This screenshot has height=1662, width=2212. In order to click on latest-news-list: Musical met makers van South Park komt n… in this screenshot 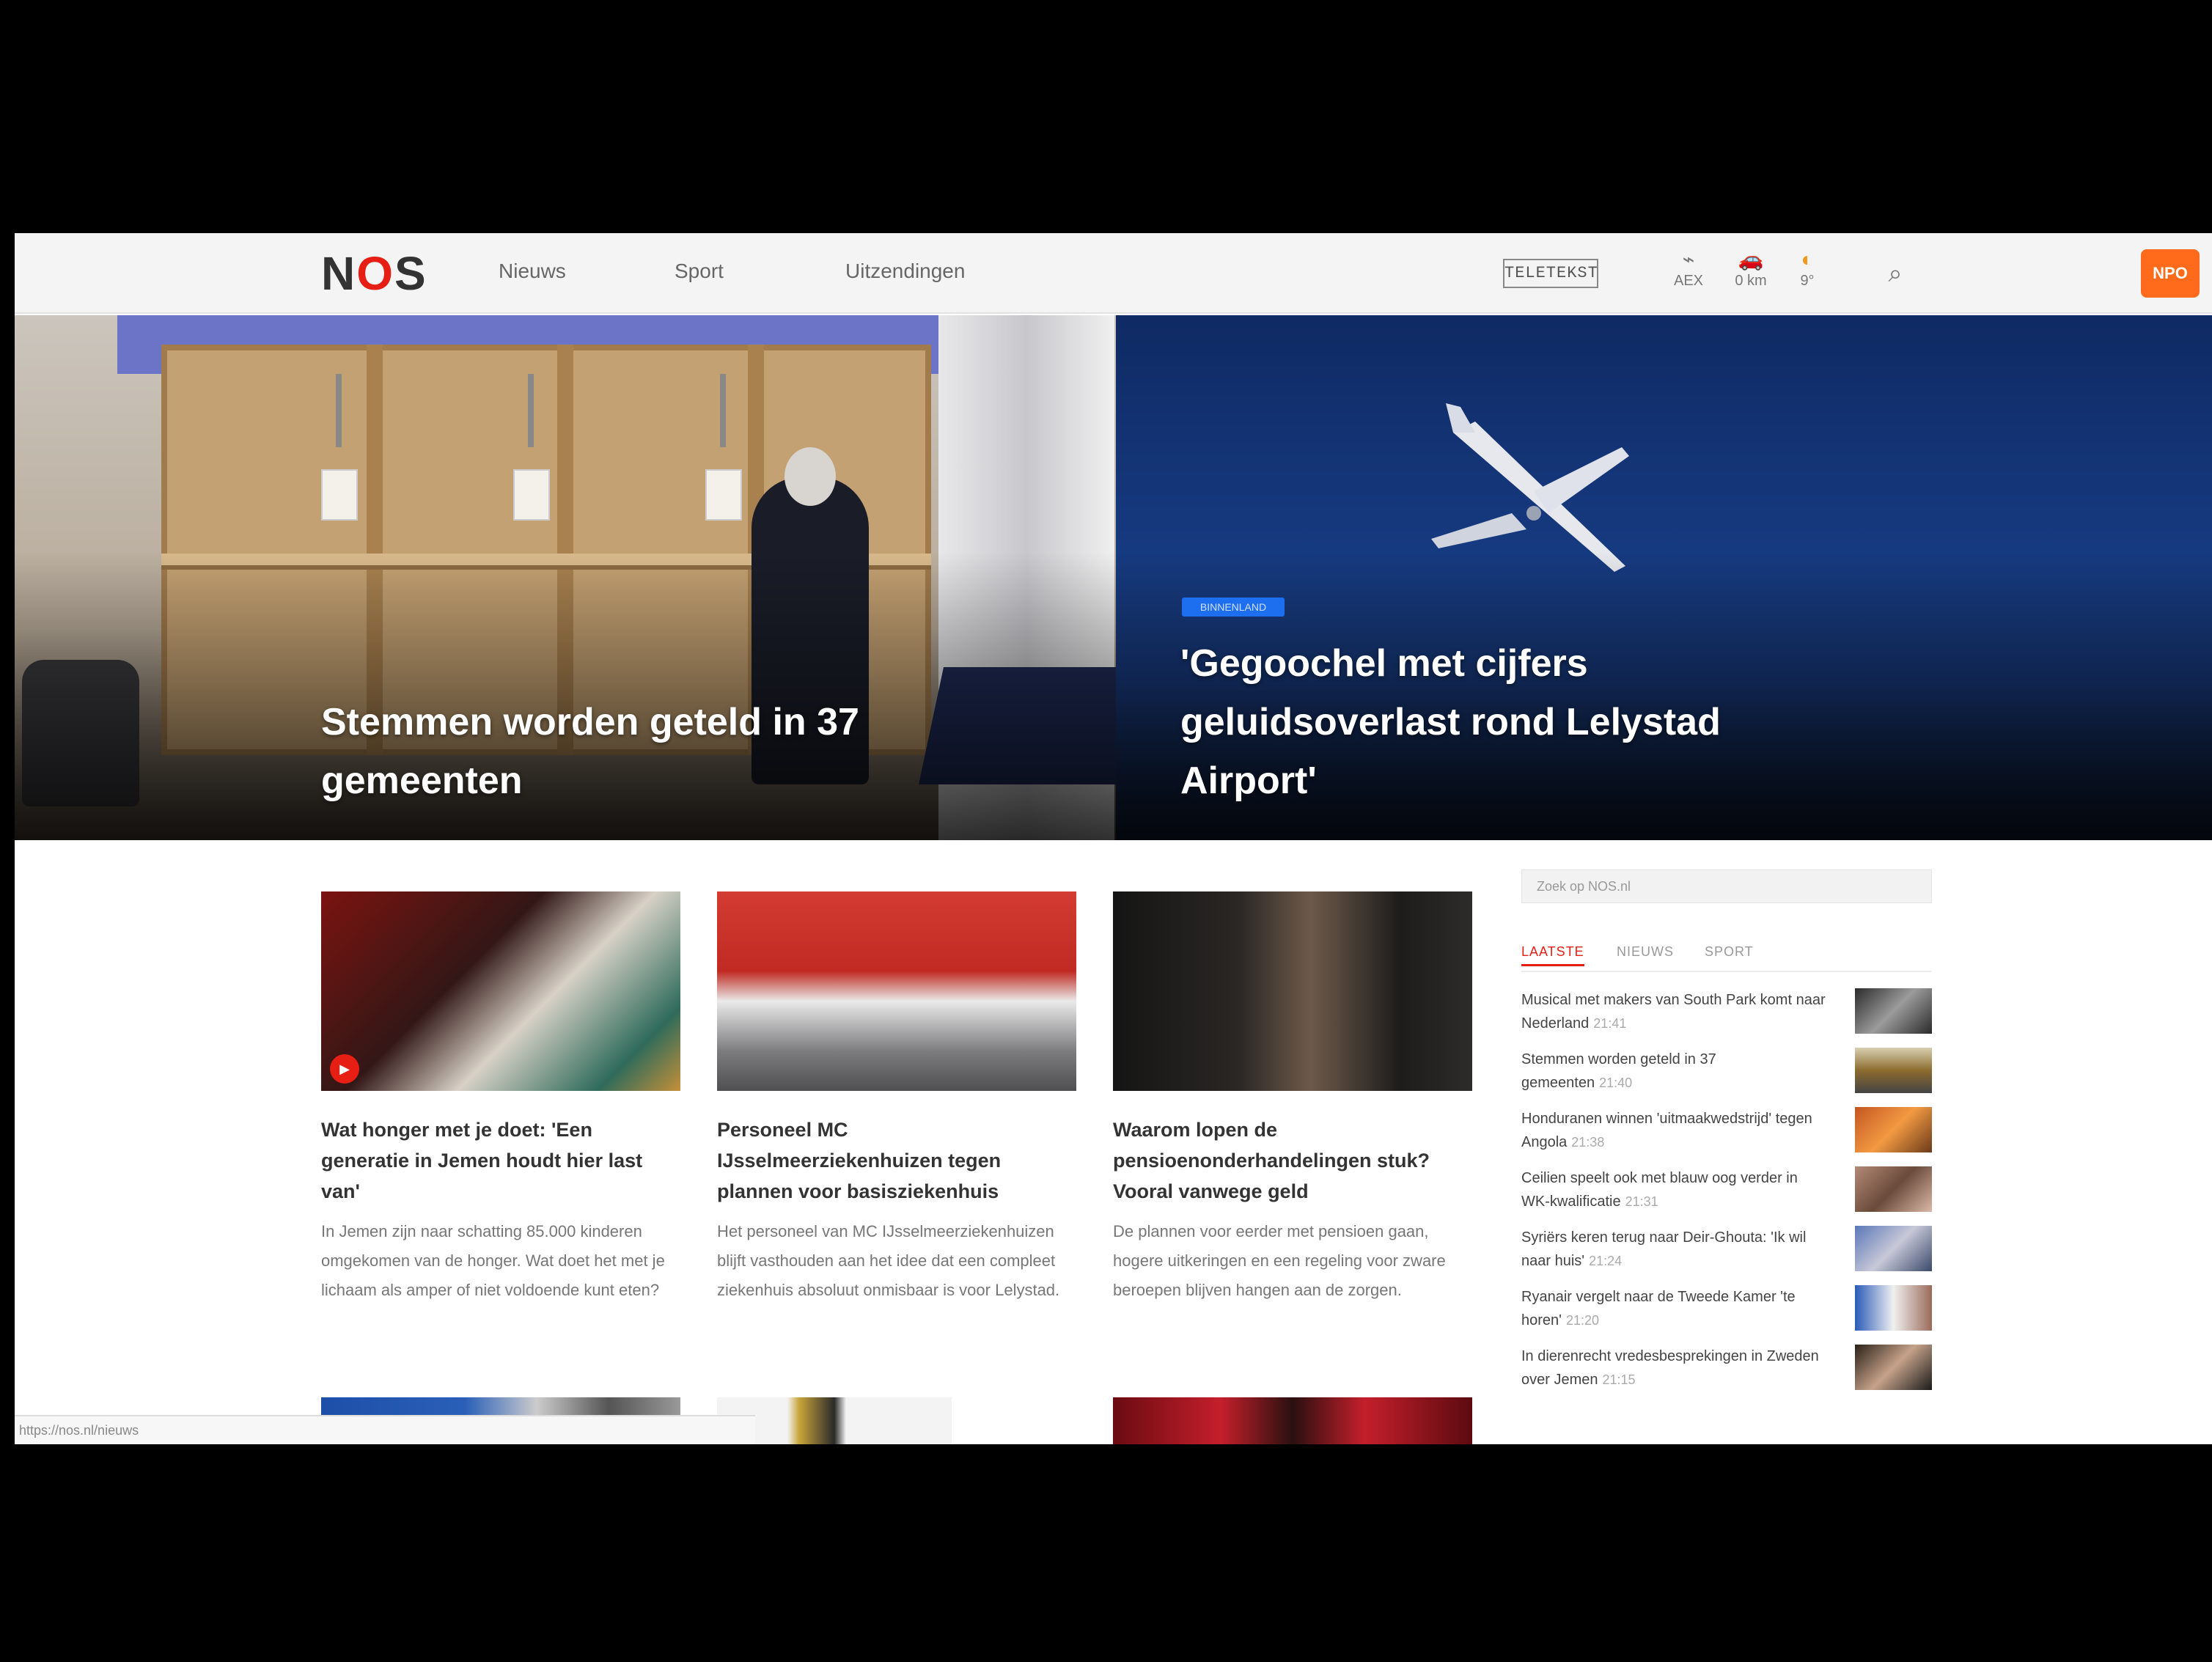, I will do `click(1727, 1196)`.